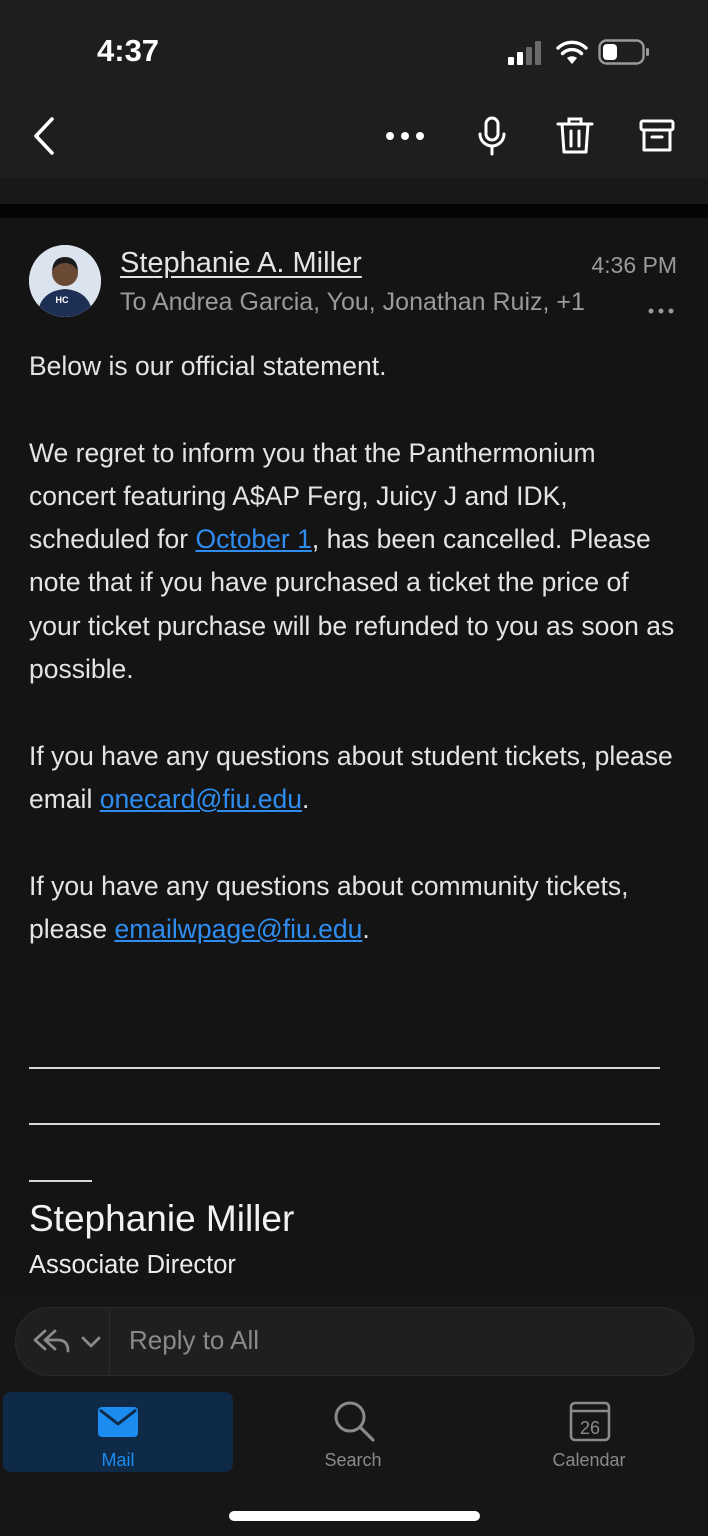  Describe the element at coordinates (118, 1460) in the screenshot. I see `tab-label: Mail` at that location.